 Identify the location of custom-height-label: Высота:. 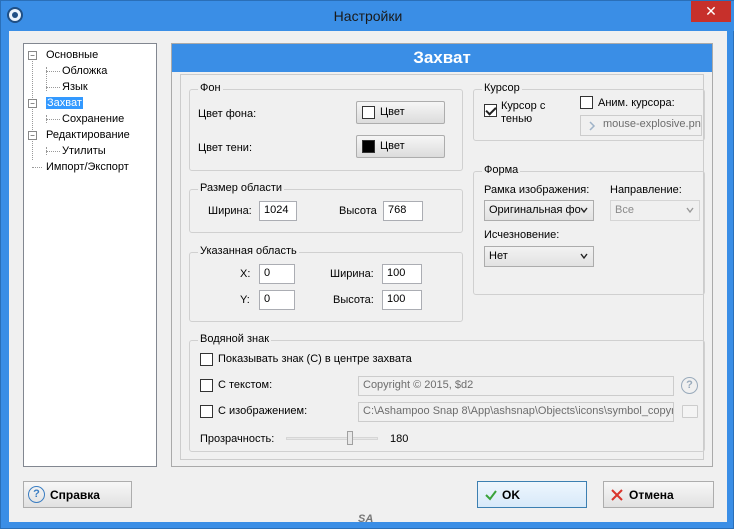
(353, 300).